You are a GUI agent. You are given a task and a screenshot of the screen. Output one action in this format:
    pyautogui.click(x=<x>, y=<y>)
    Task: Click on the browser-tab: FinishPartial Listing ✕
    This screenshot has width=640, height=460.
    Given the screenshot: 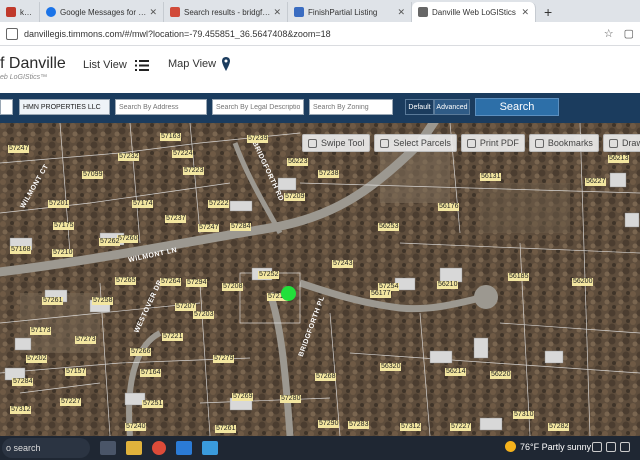 What is the action you would take?
    pyautogui.click(x=350, y=12)
    